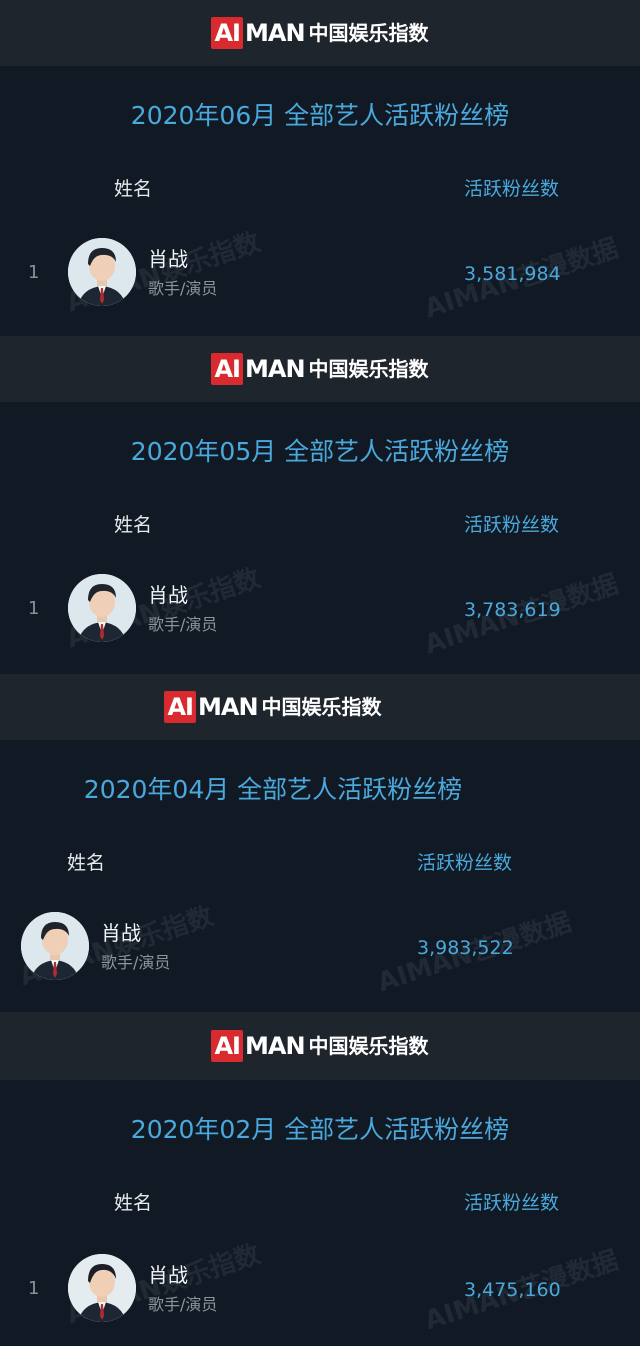 Image resolution: width=640 pixels, height=1346 pixels. What do you see at coordinates (273, 789) in the screenshot?
I see `ranking-title: 2020年04月 全部艺人活跃粉丝榜` at bounding box center [273, 789].